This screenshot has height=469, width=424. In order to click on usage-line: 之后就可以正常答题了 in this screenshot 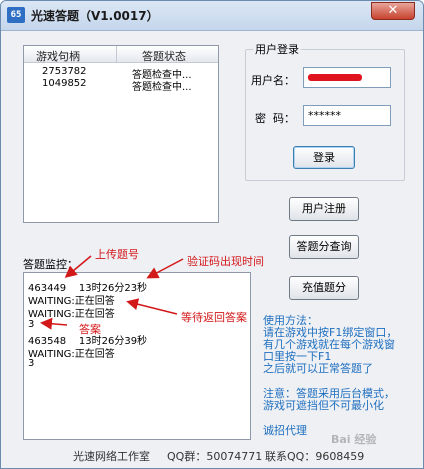, I will do `click(318, 368)`.